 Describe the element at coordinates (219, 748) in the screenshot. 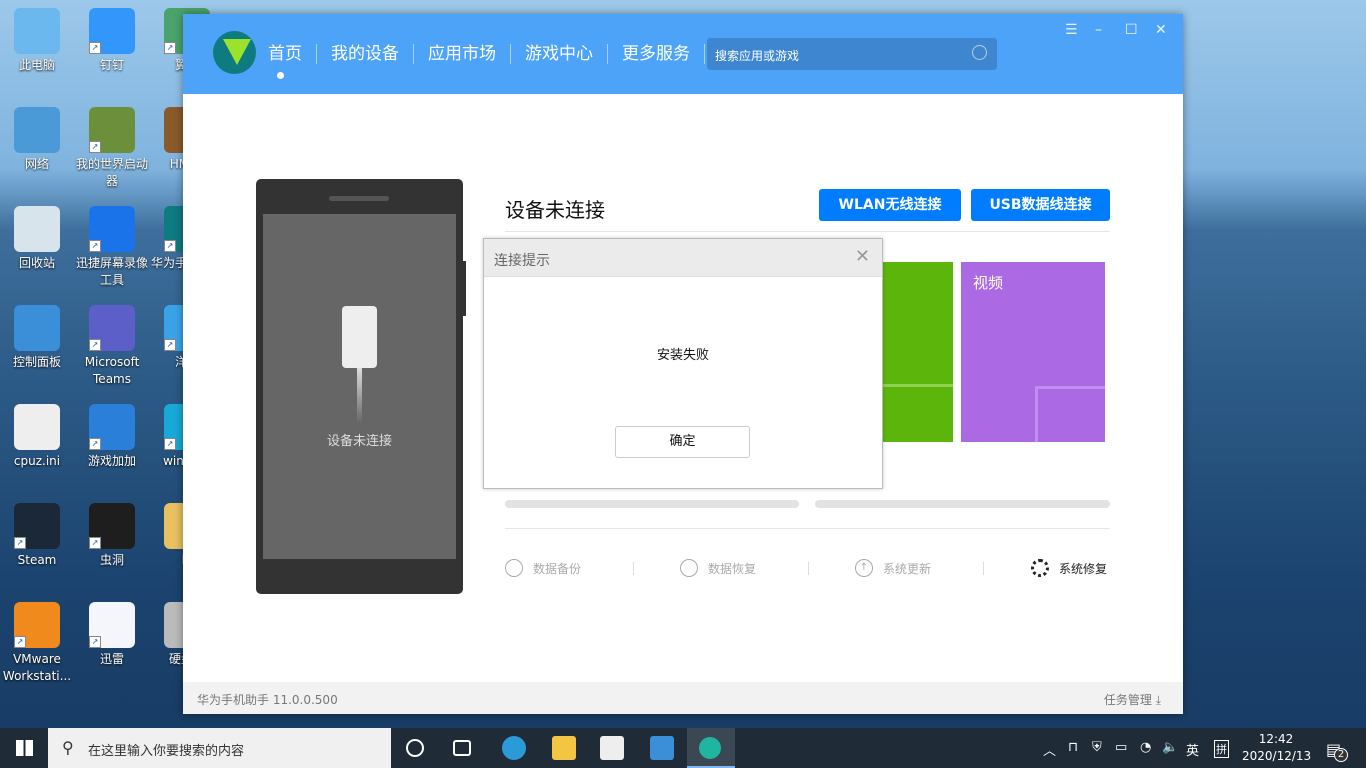

I see `taskbar-search-input: ⚲ 在这里输入你要搜索的内容` at that location.